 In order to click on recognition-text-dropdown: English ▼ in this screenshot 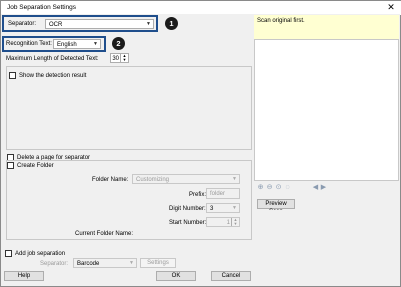, I will do `click(77, 44)`.